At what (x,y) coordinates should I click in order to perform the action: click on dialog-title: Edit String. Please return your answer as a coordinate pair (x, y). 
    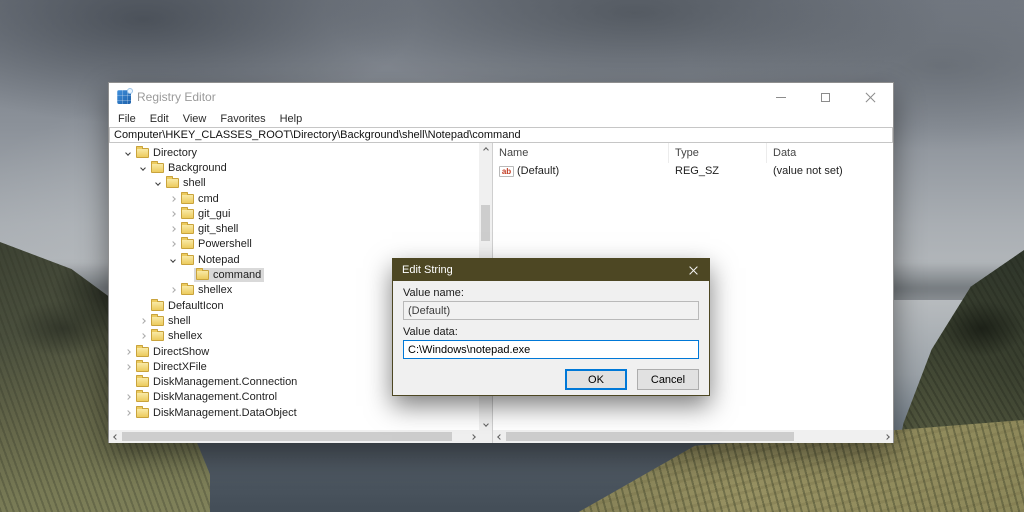
    Looking at the image, I should click on (427, 270).